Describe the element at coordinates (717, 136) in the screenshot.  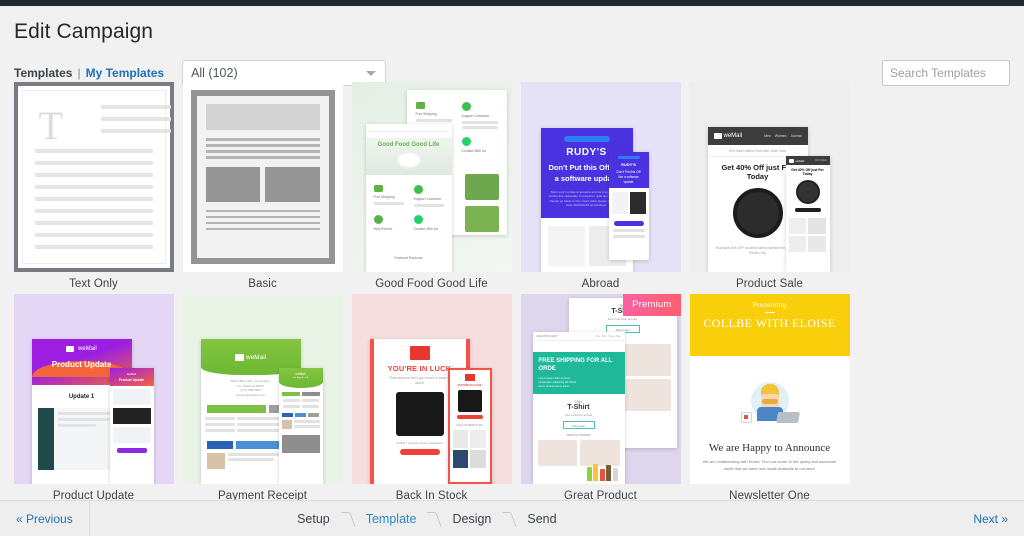
I see `envelope-icon` at that location.